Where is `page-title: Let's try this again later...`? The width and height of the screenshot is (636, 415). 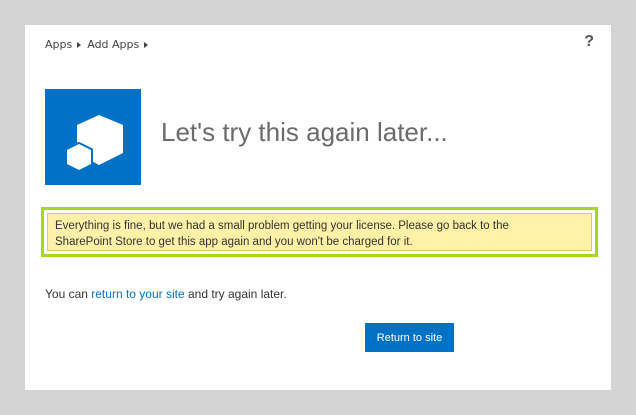 page-title: Let's try this again later... is located at coordinates (304, 132).